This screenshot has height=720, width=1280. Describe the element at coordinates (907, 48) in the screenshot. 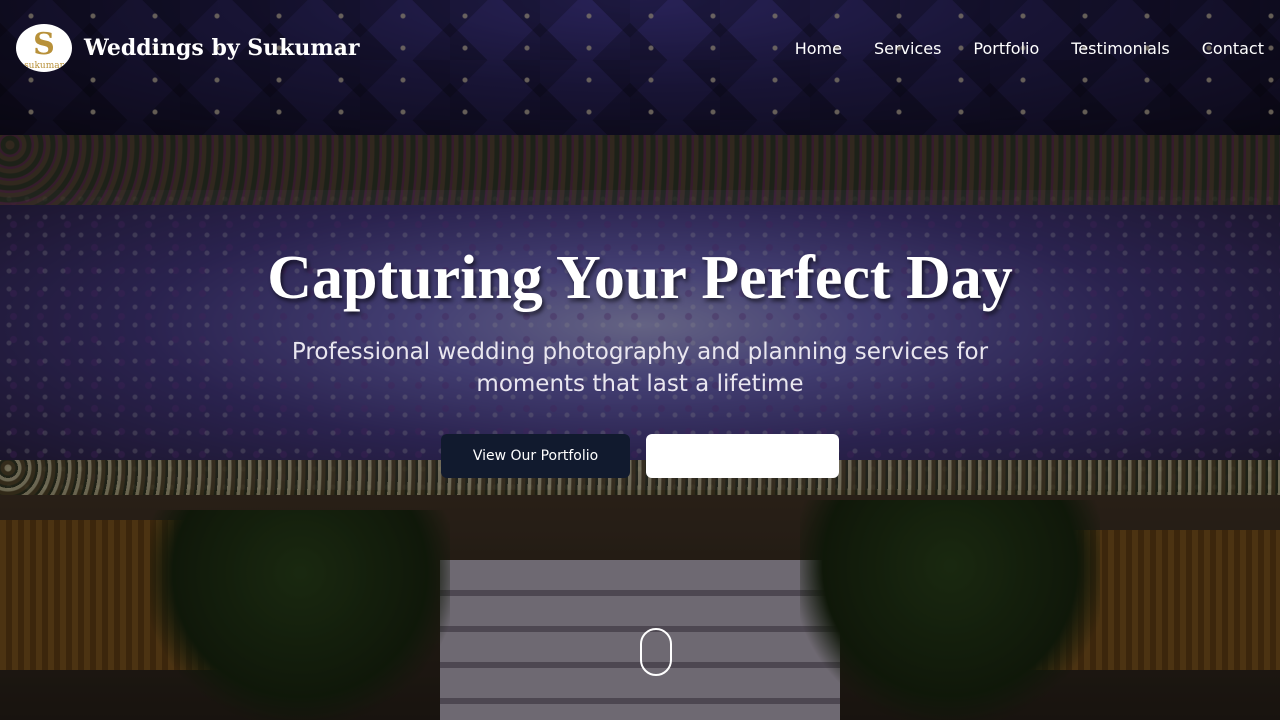

I see `nav-services: Services` at that location.